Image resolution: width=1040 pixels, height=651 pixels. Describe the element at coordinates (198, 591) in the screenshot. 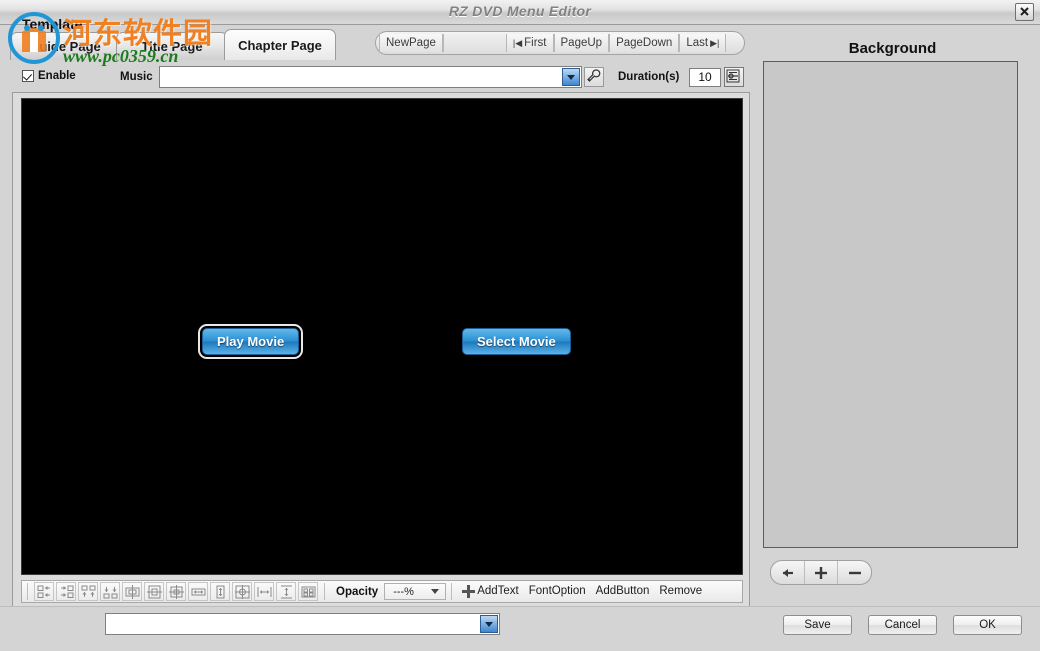

I see `same-width-icon` at that location.